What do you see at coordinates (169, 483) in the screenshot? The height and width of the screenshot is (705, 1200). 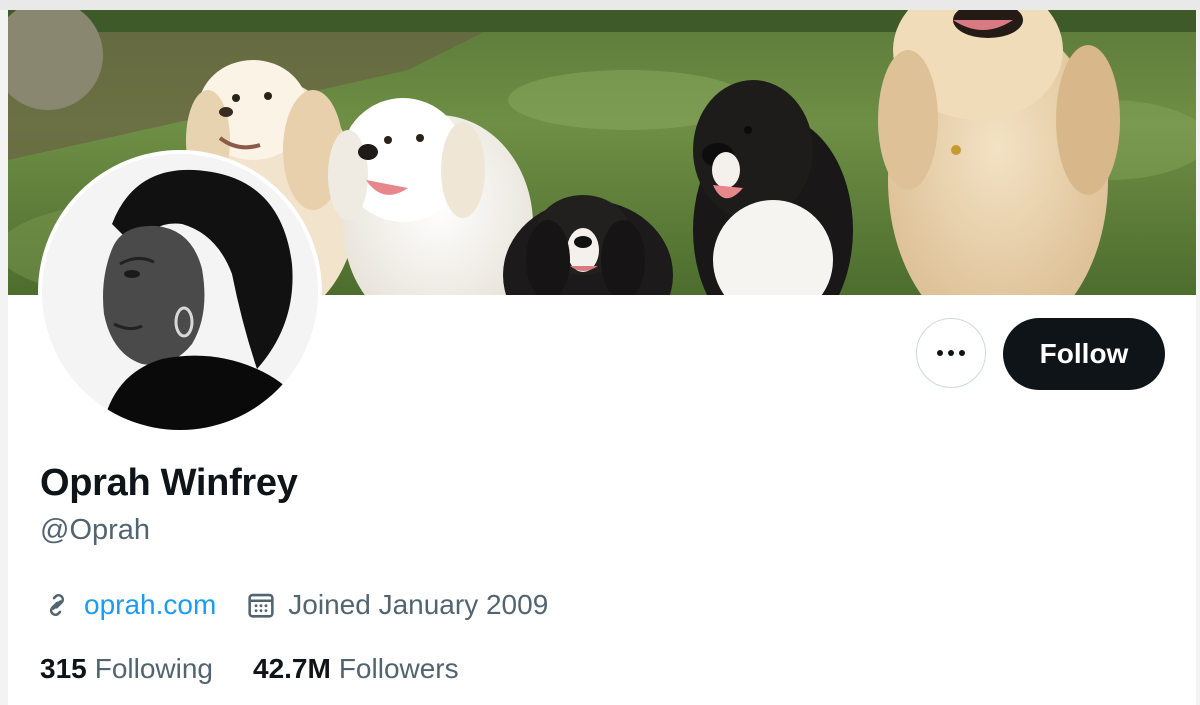 I see `display-name: Oprah Winfrey` at bounding box center [169, 483].